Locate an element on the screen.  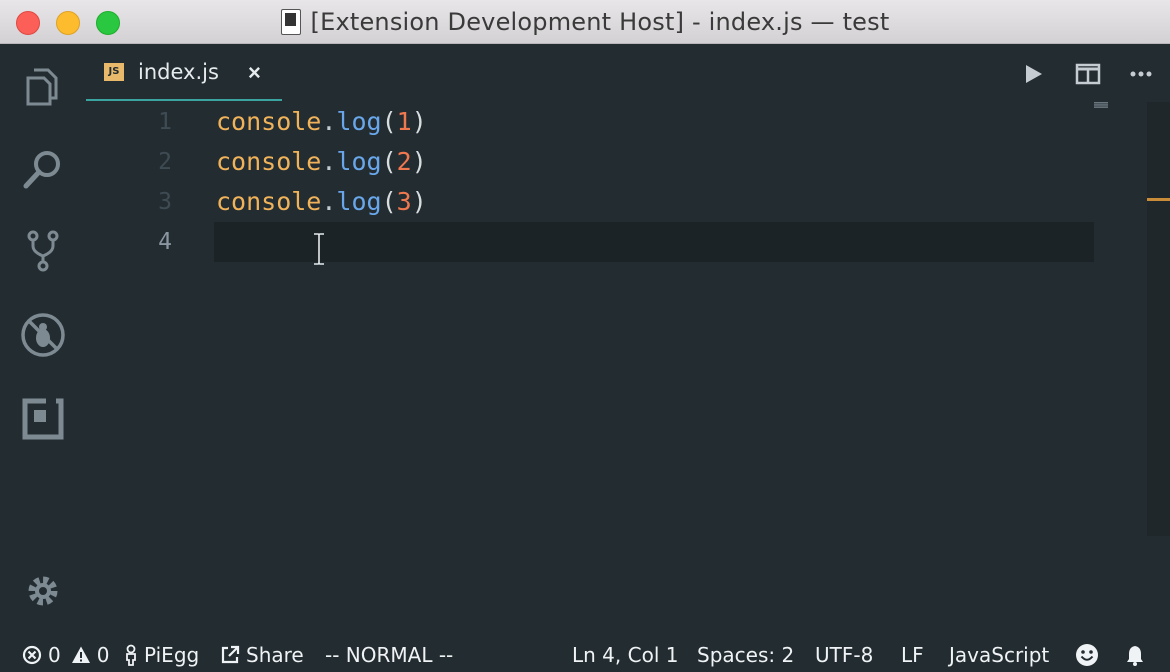
warning-count: 0 is located at coordinates (103, 655).